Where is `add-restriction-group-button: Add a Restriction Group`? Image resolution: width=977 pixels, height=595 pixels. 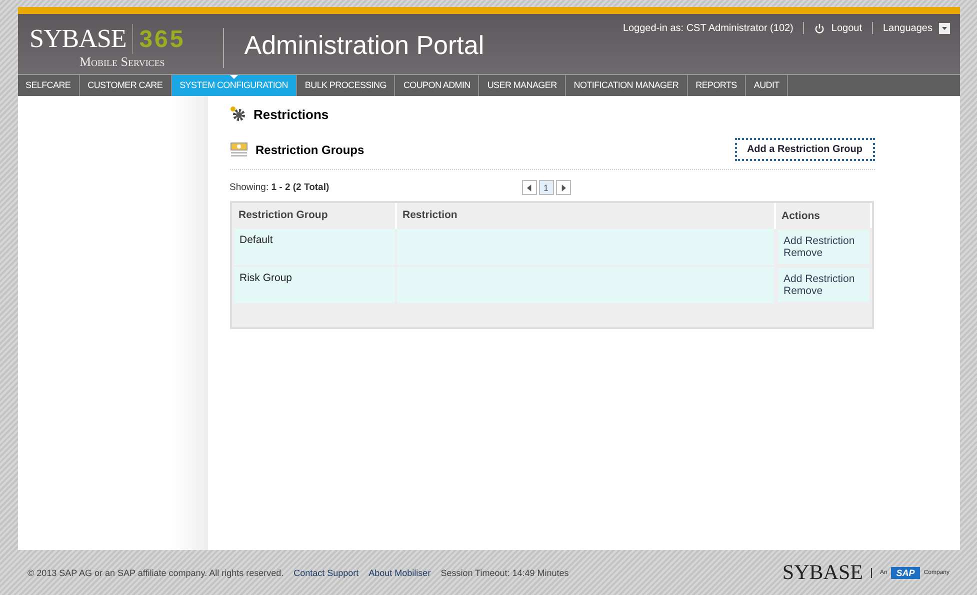 add-restriction-group-button: Add a Restriction Group is located at coordinates (804, 149).